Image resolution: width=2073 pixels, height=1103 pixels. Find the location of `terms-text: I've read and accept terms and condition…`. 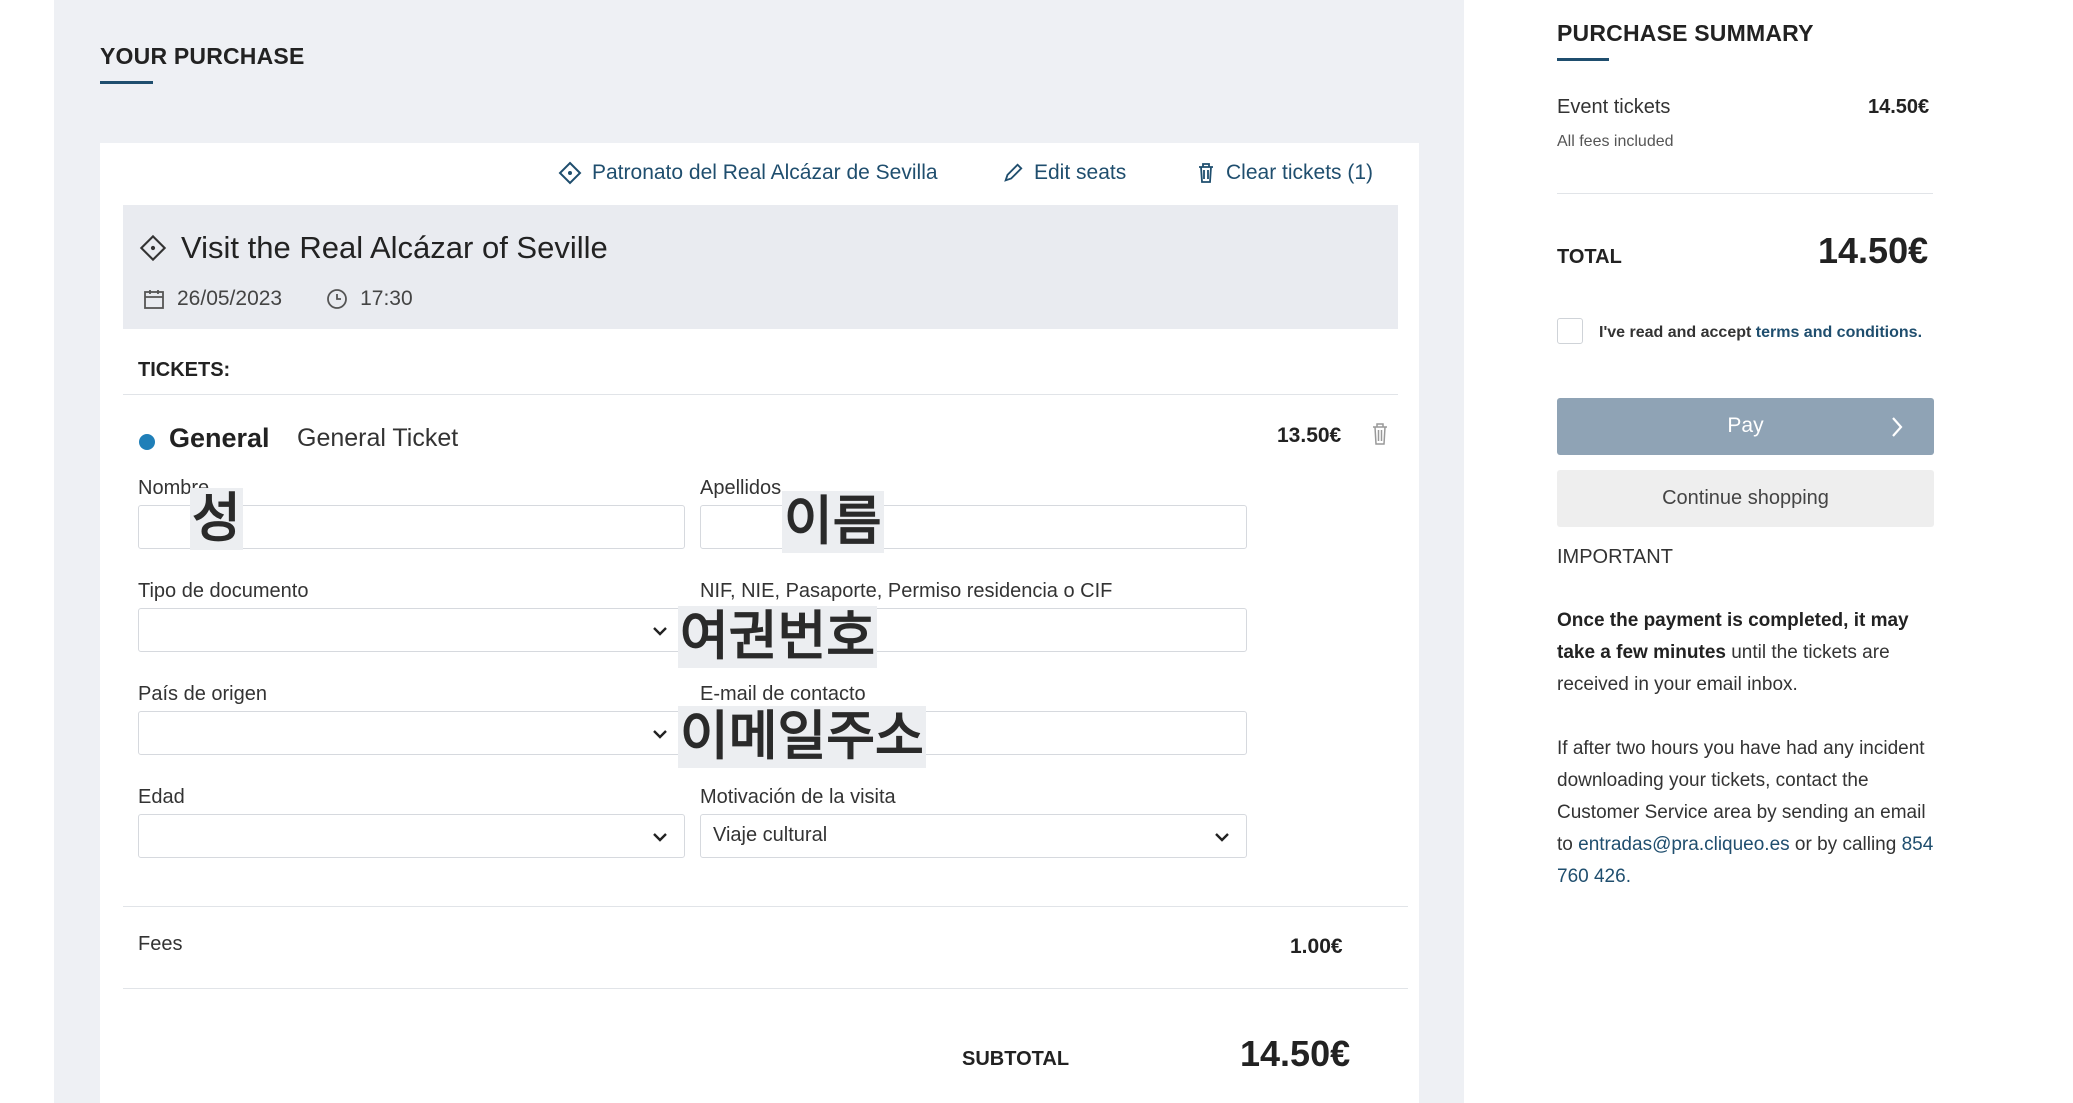

terms-text: I've read and accept terms and condition… is located at coordinates (1760, 333).